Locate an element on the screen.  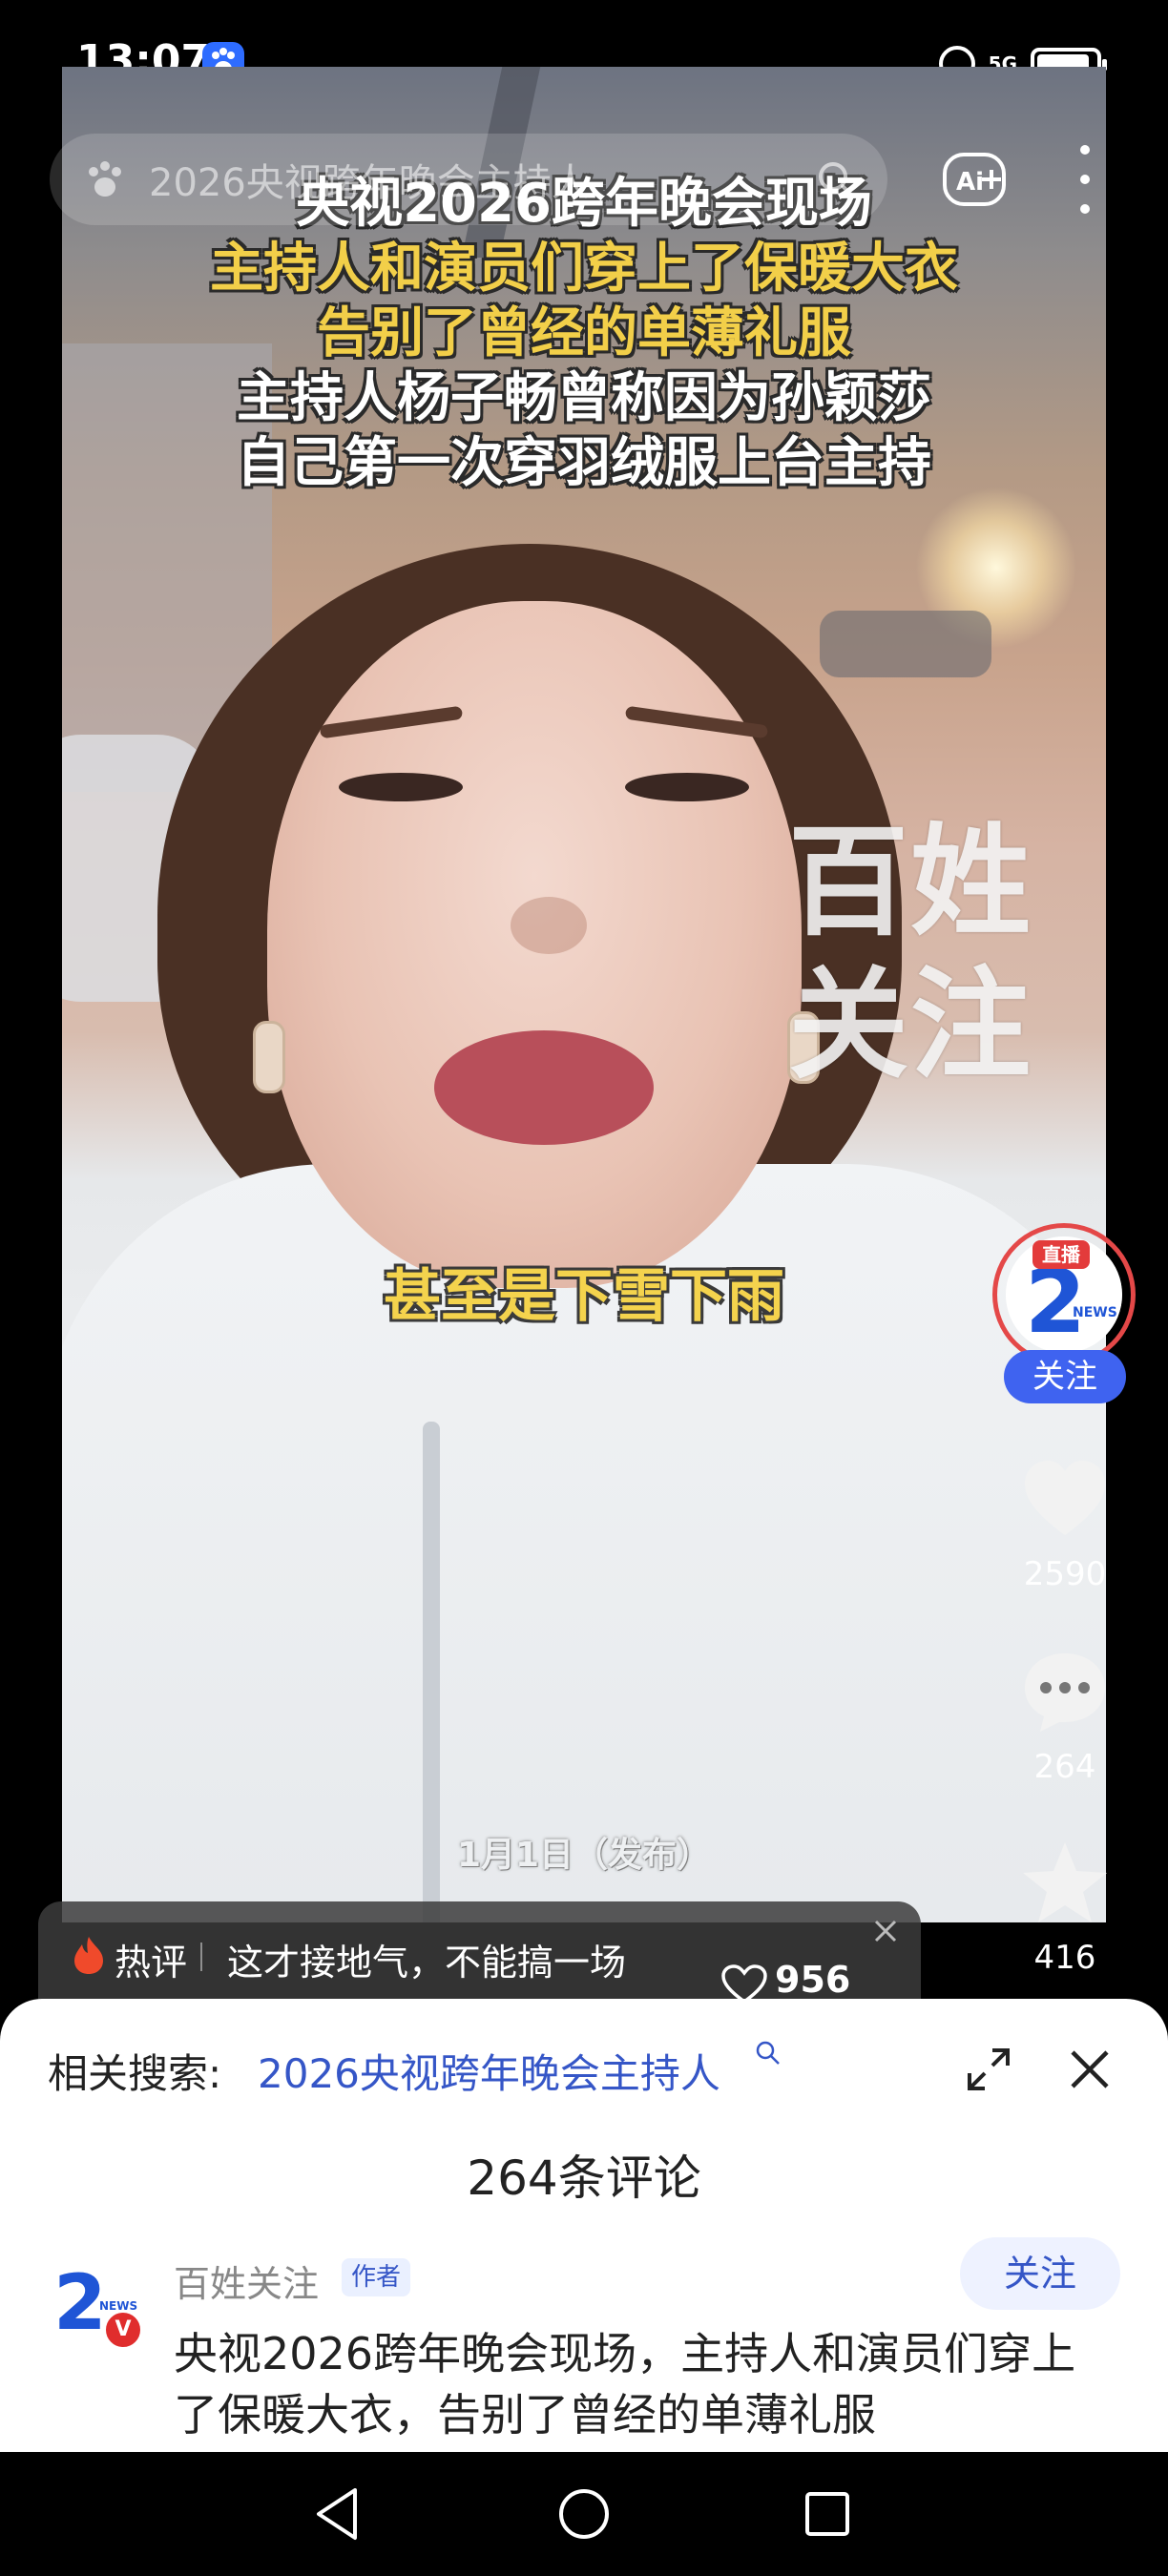
hot-comment-divider is located at coordinates (201, 1956).